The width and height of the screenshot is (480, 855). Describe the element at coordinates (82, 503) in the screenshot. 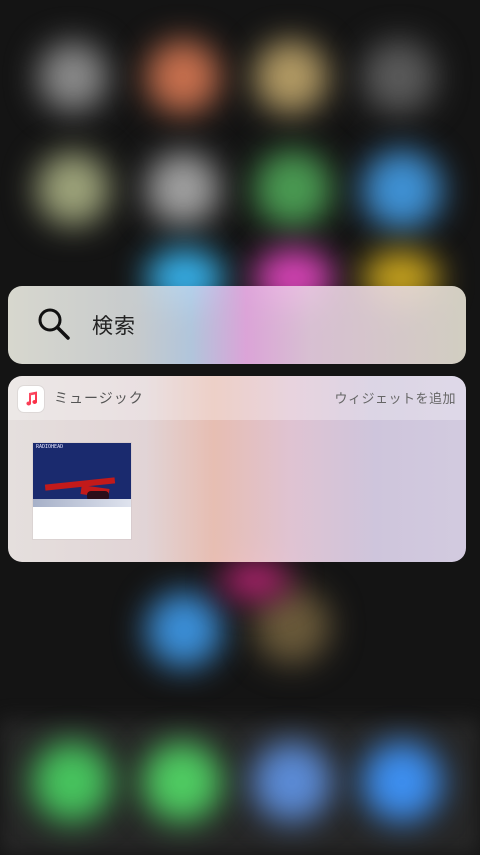

I see `artwork-shape` at that location.